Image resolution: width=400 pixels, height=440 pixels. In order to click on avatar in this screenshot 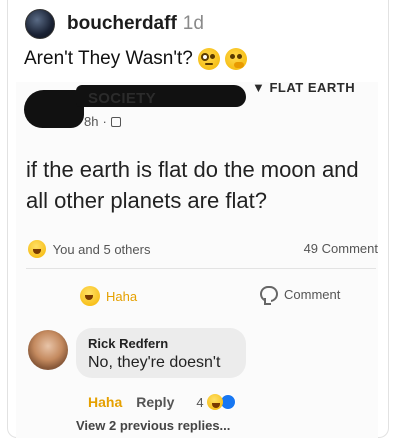, I will do `click(40, 24)`.